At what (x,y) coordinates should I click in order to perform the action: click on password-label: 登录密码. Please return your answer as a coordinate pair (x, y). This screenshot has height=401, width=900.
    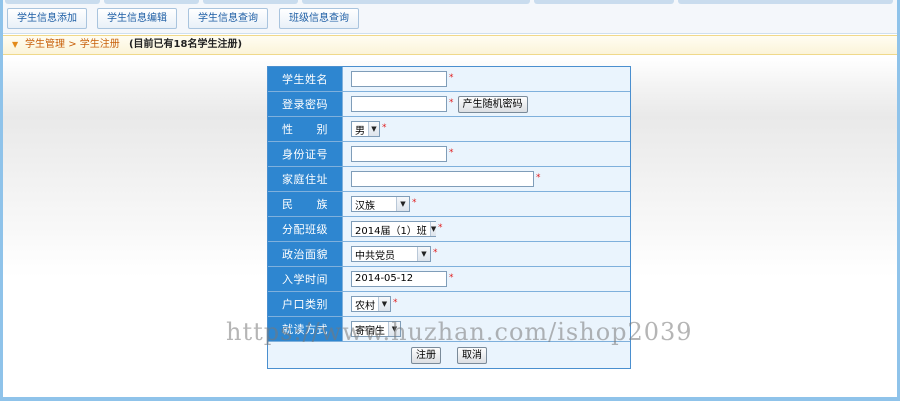
    Looking at the image, I should click on (305, 104).